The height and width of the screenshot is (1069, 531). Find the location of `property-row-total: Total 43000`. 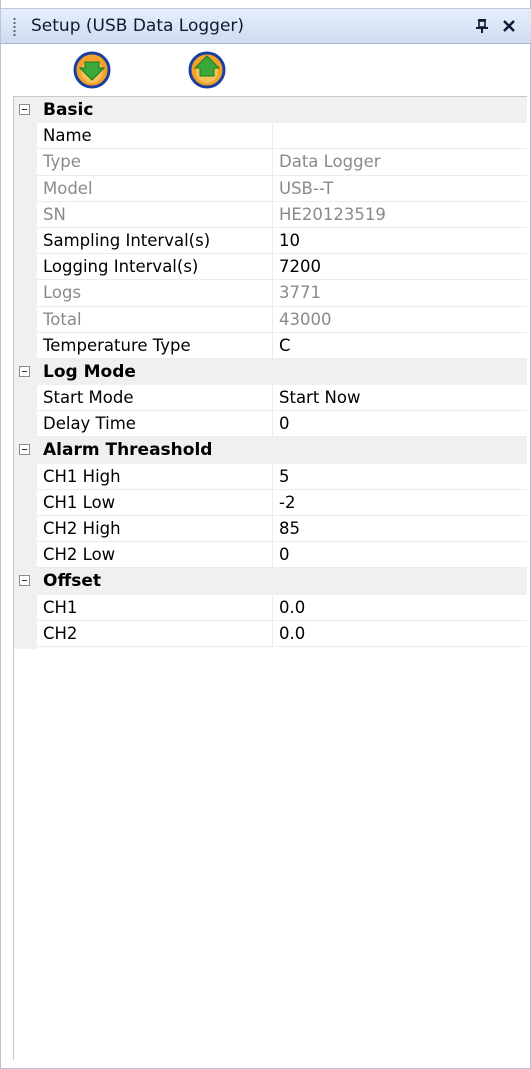

property-row-total: Total 43000 is located at coordinates (270, 319).